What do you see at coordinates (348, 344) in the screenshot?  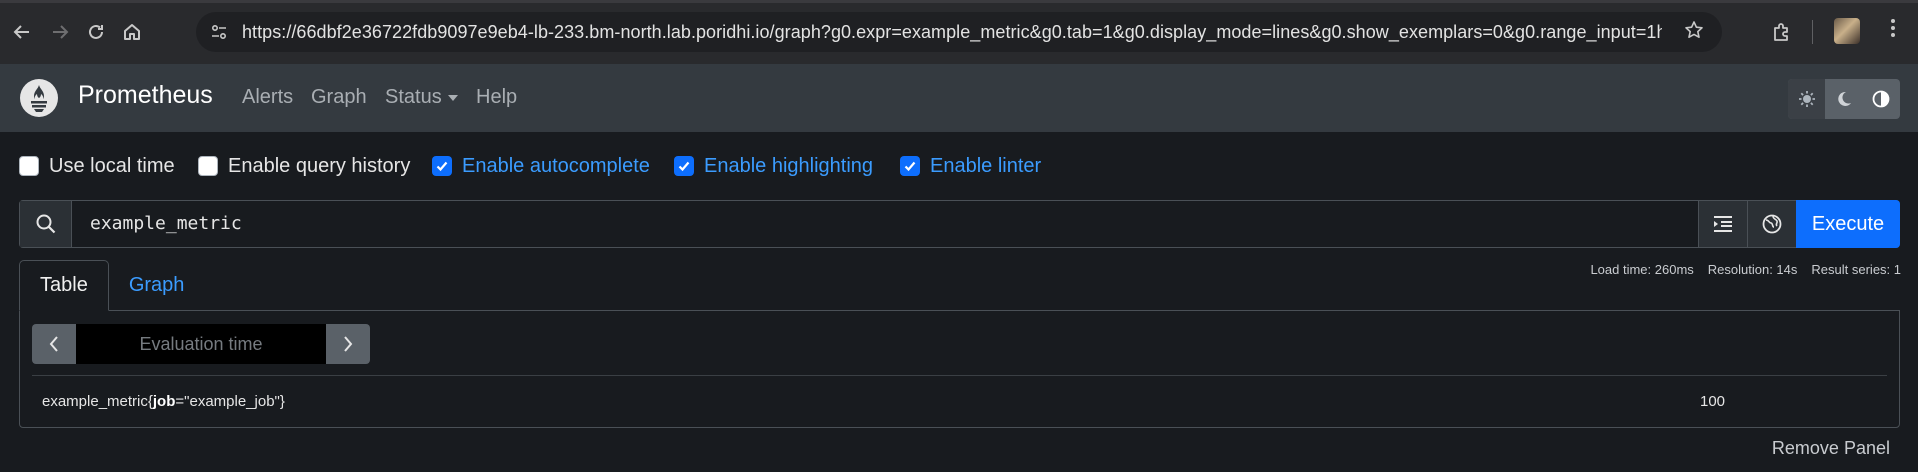 I see `chevron-right-icon` at bounding box center [348, 344].